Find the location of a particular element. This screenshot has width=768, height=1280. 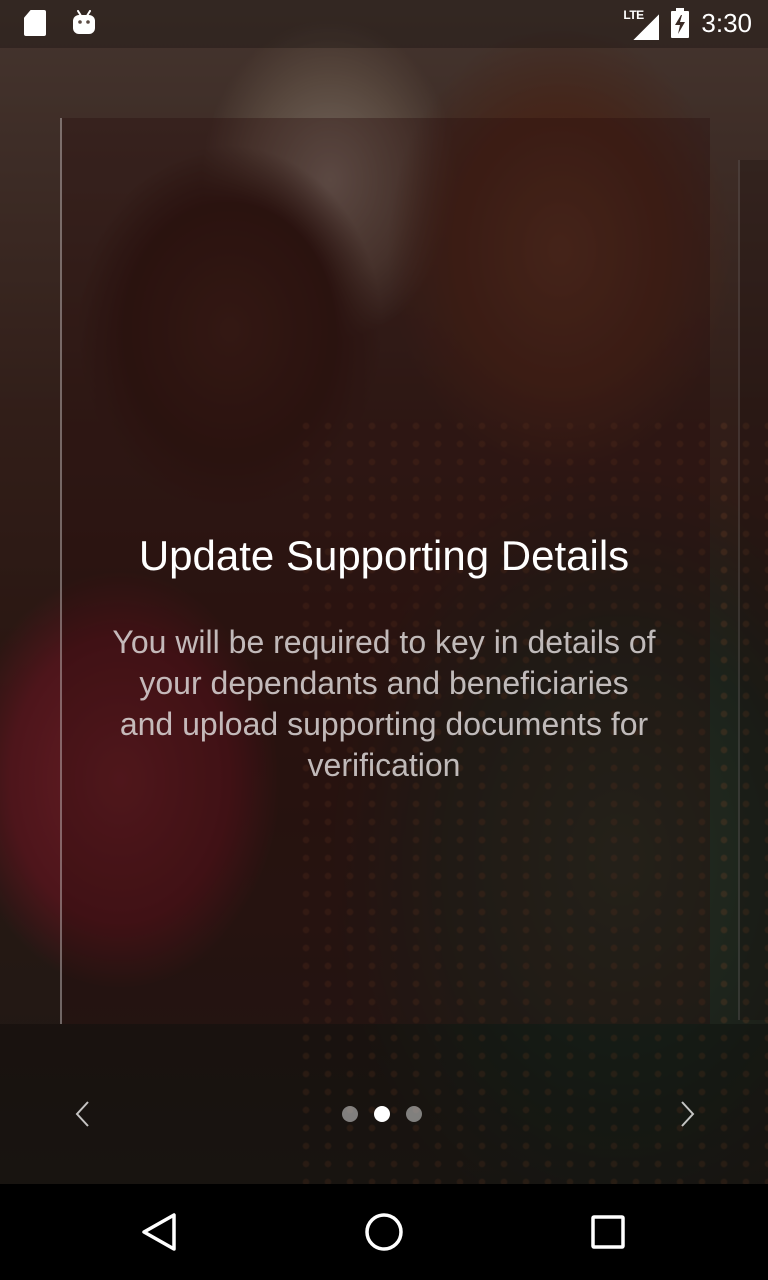

next-page-chevron-icon is located at coordinates (687, 1114).